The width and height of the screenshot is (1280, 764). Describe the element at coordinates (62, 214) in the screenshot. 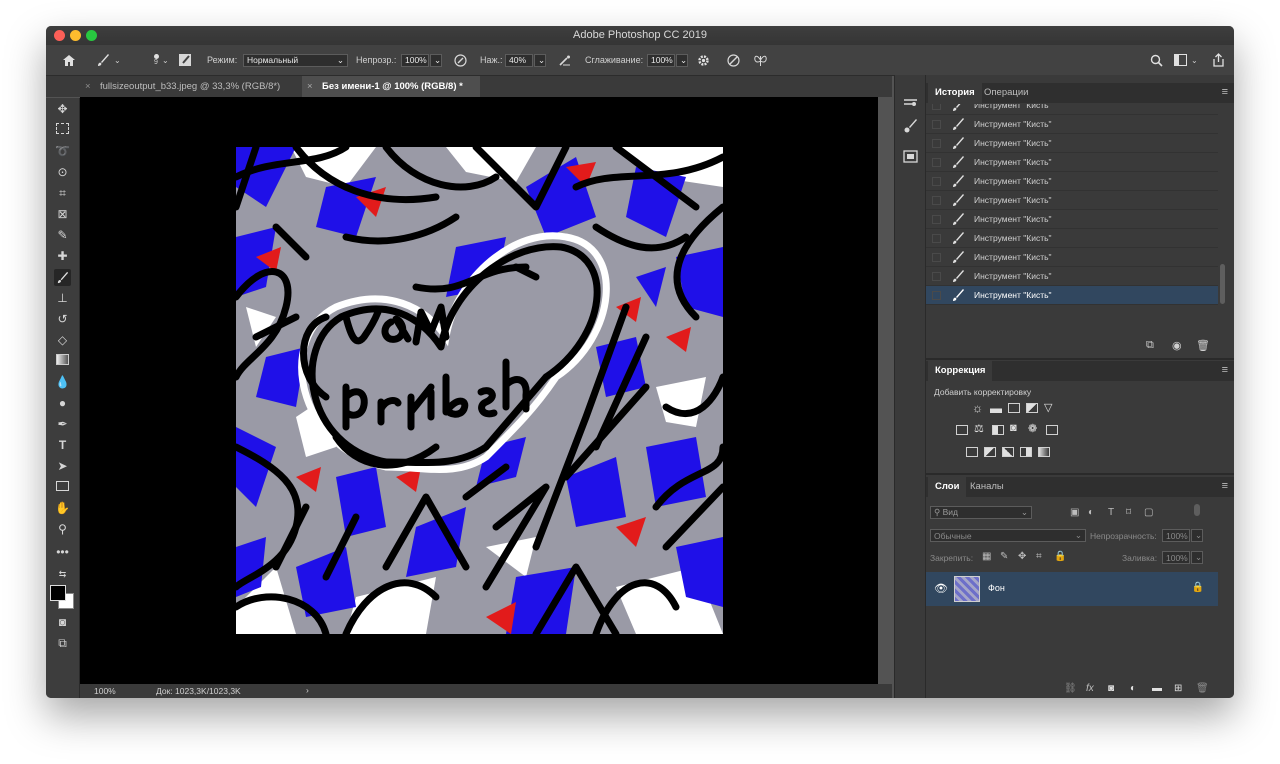

I see `frame-tool: ⊠` at that location.